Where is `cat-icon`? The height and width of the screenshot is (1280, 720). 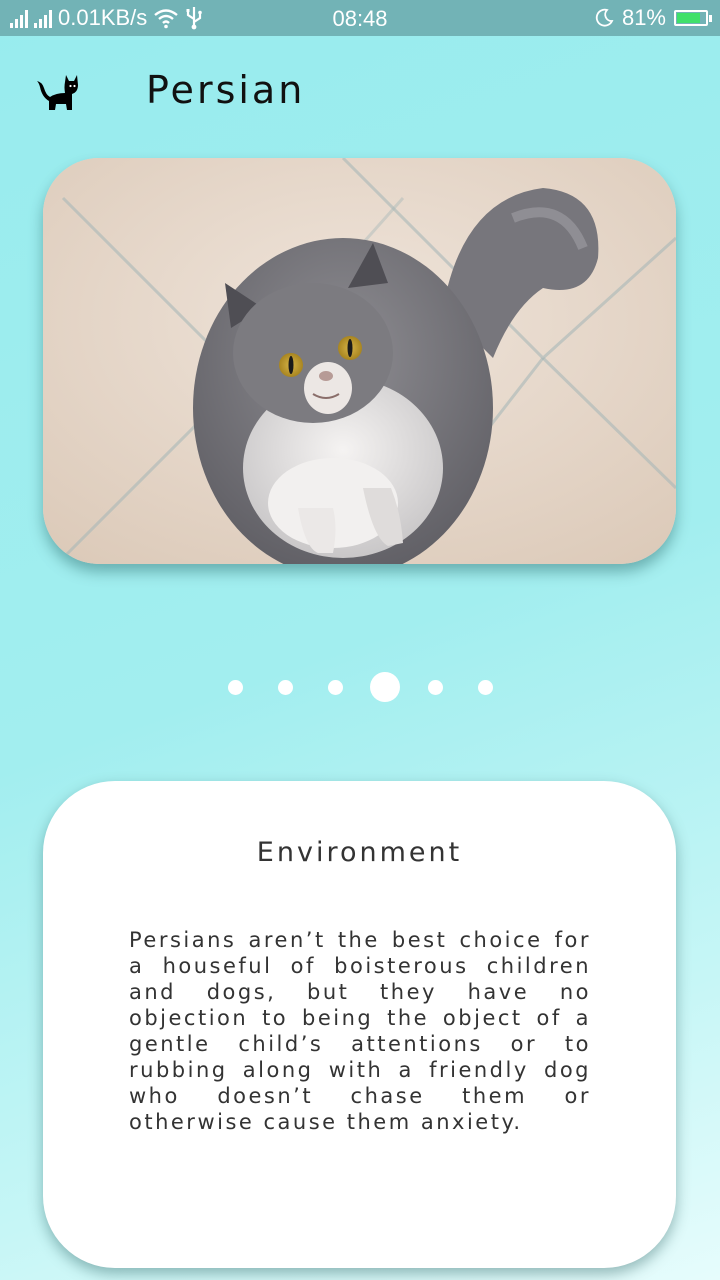
cat-icon is located at coordinates (58, 93).